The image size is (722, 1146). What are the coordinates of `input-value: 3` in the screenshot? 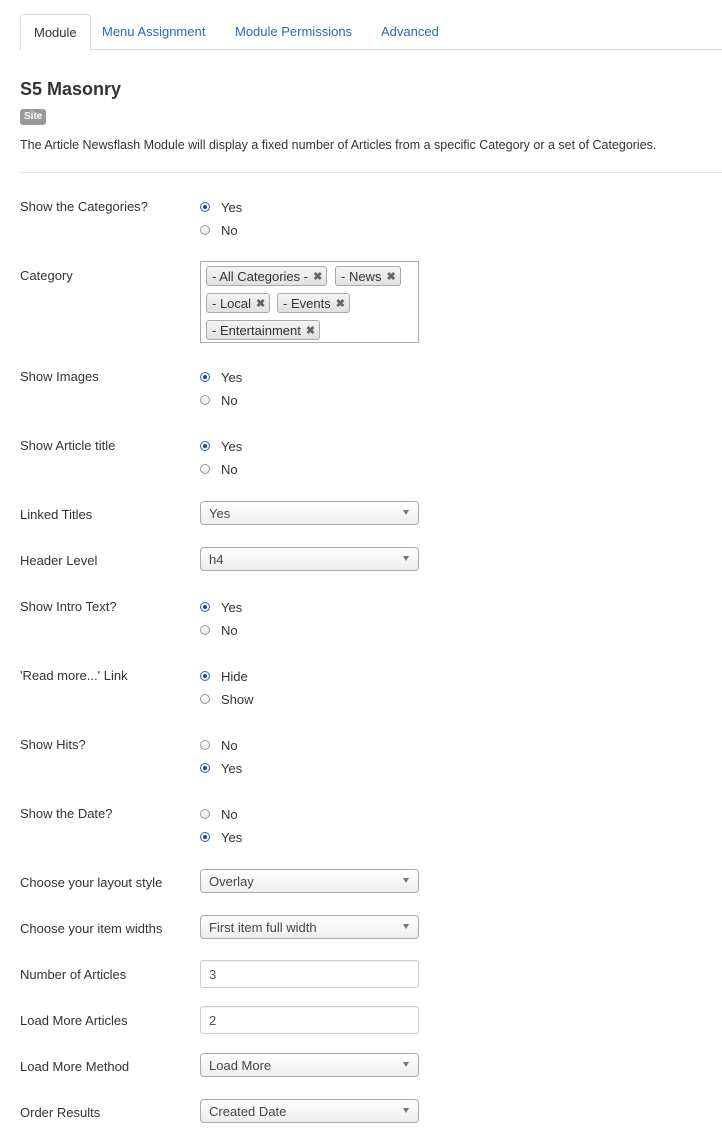 It's located at (213, 974).